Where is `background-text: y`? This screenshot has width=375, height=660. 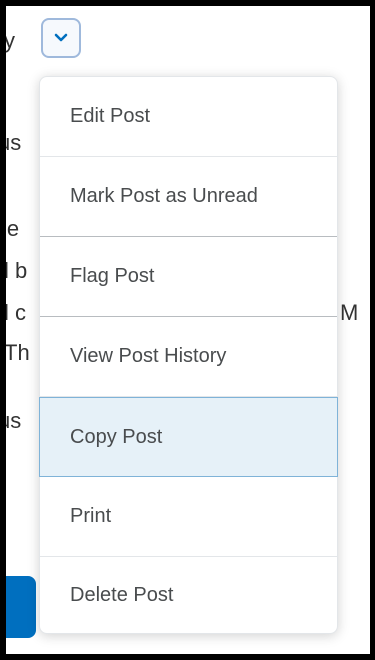
background-text: y is located at coordinates (10, 40).